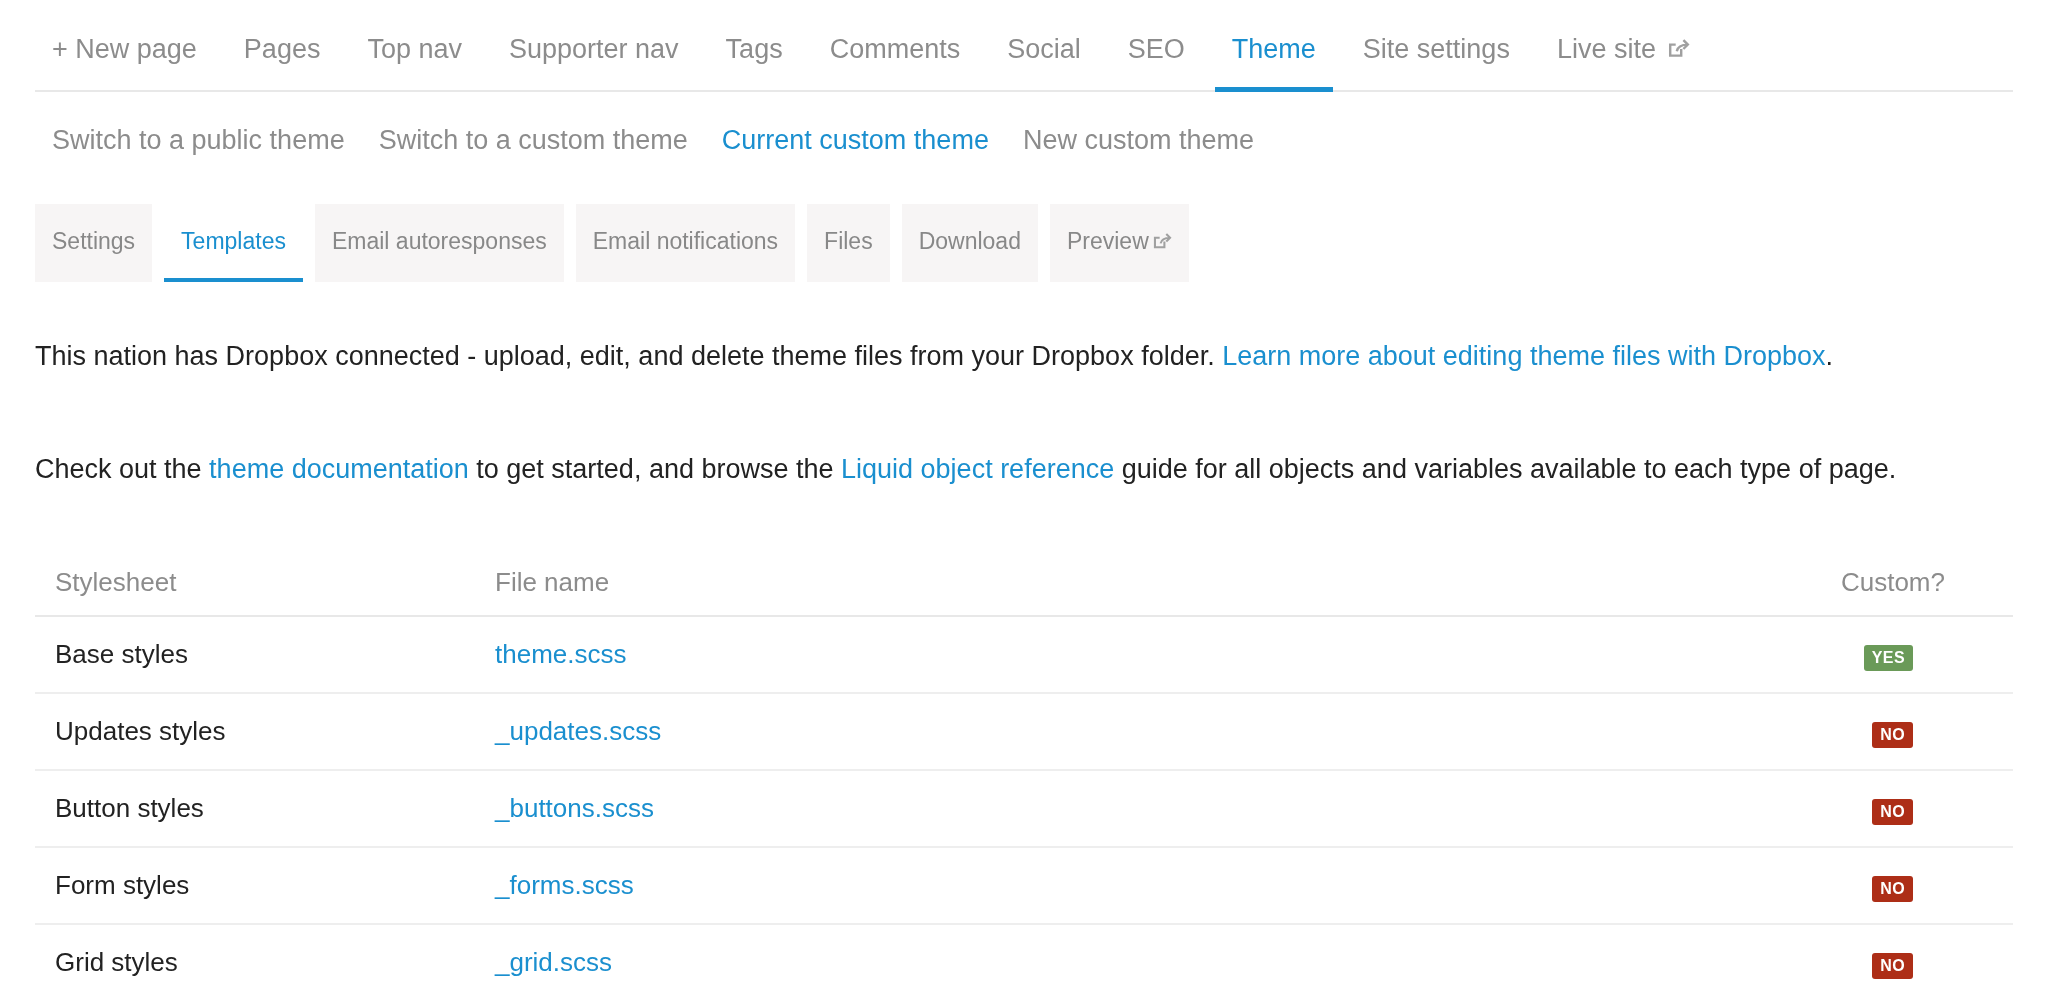 This screenshot has height=1000, width=2048. Describe the element at coordinates (1119, 243) in the screenshot. I see `tab: Preview` at that location.